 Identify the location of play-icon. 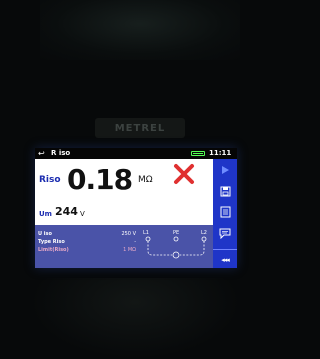
(225, 170).